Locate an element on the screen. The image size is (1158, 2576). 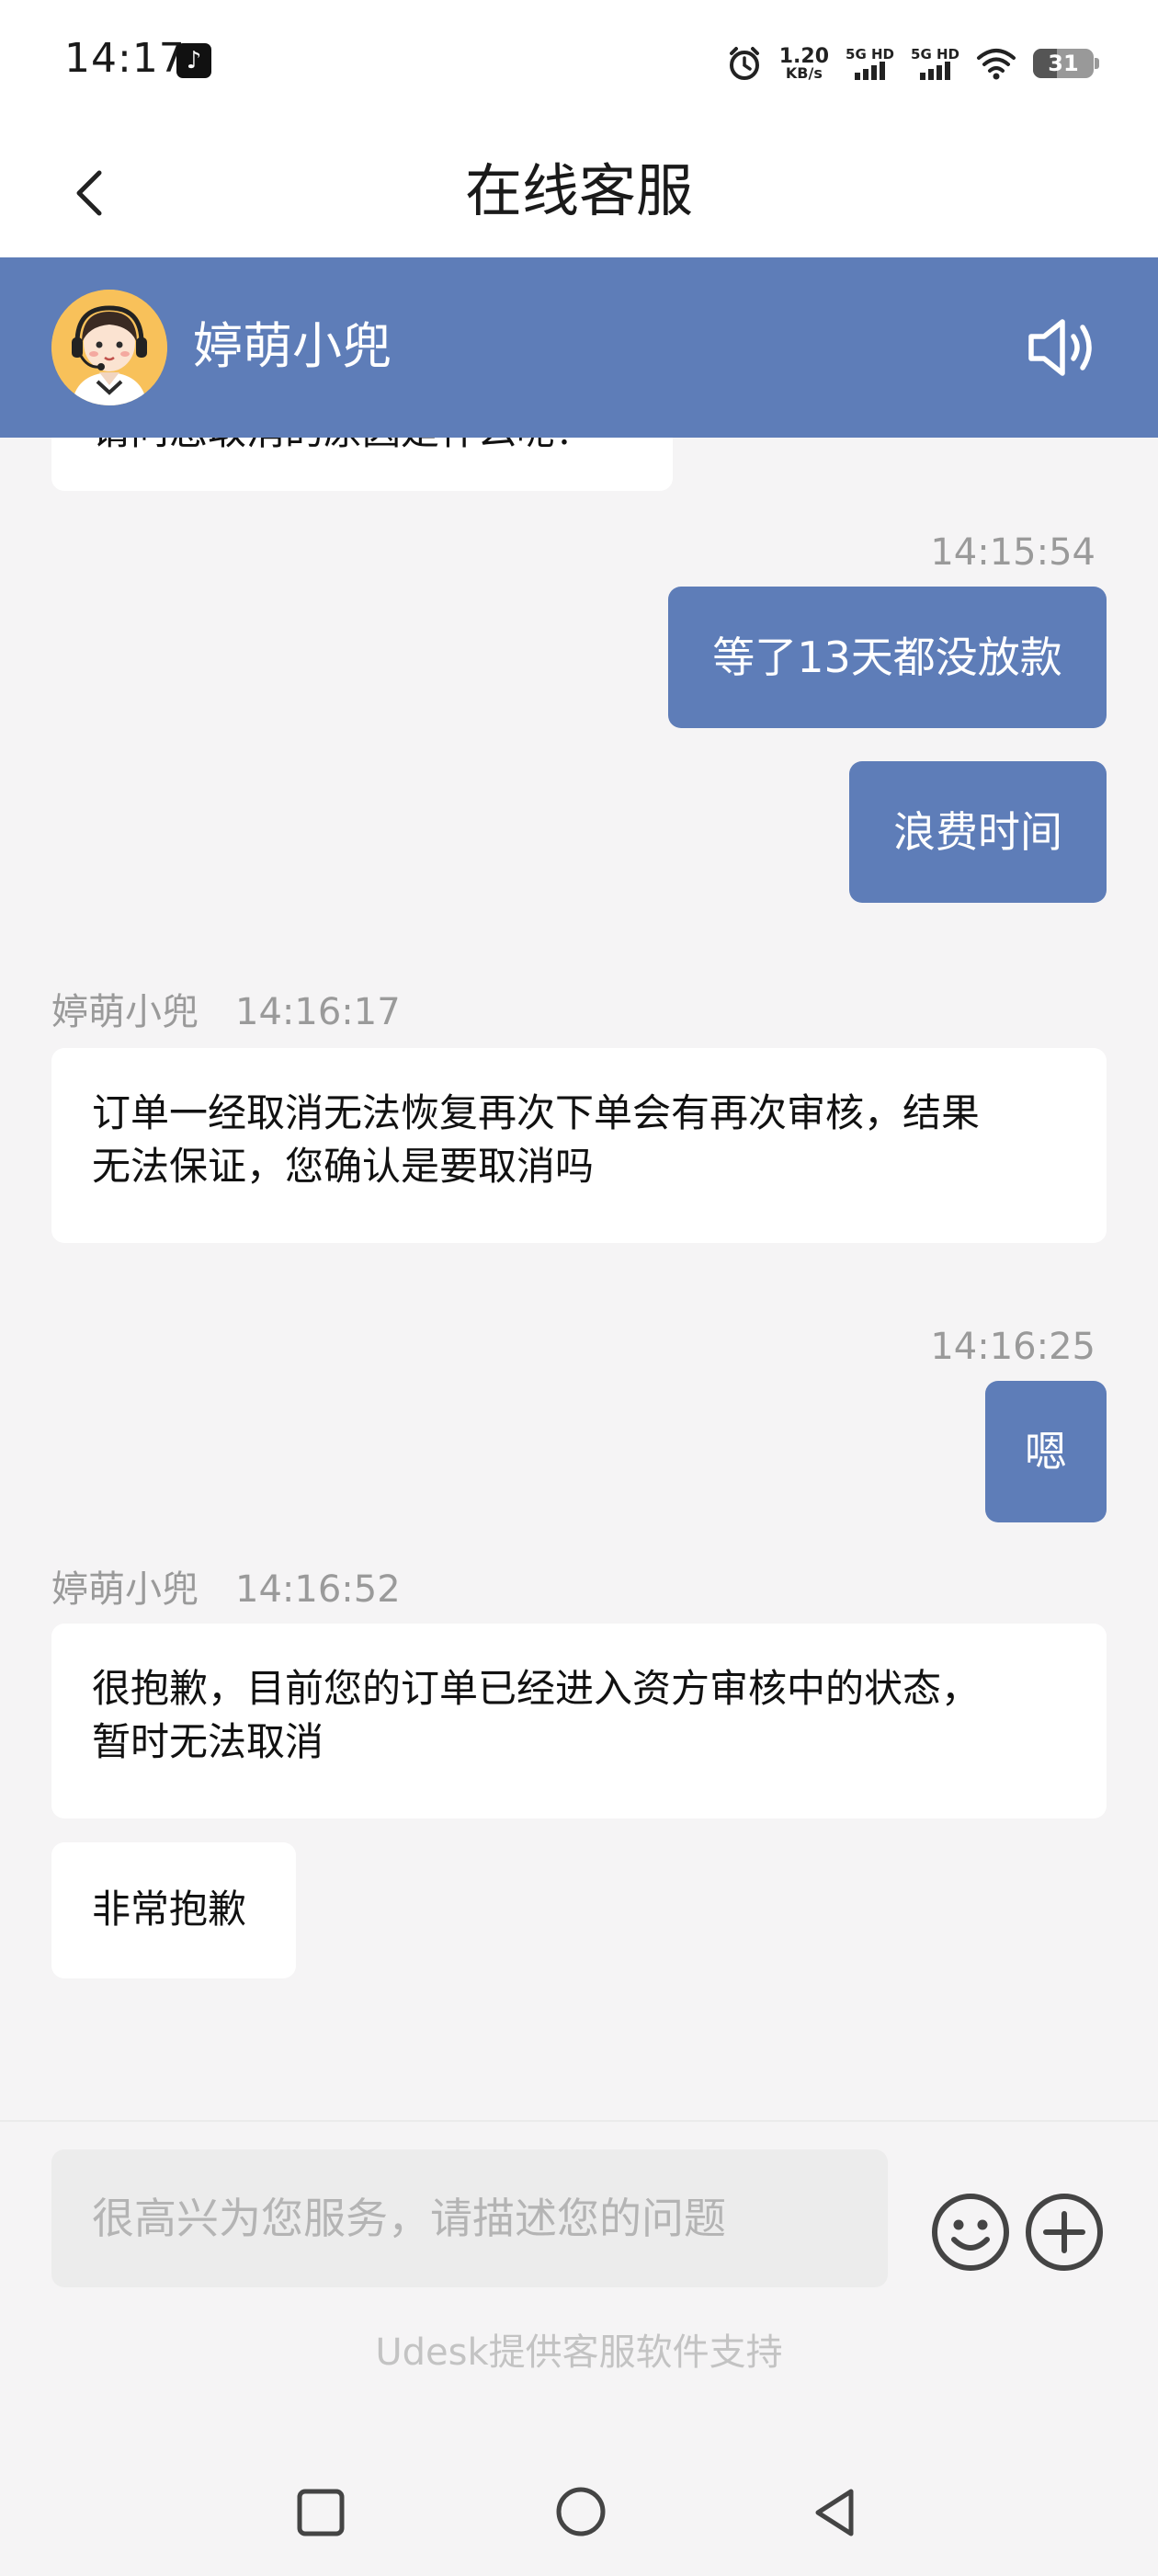
message-bubble-agent: 很抱歉，目前您的订单已经进入资方审核中的状态， 暂时无法取消 is located at coordinates (579, 1721).